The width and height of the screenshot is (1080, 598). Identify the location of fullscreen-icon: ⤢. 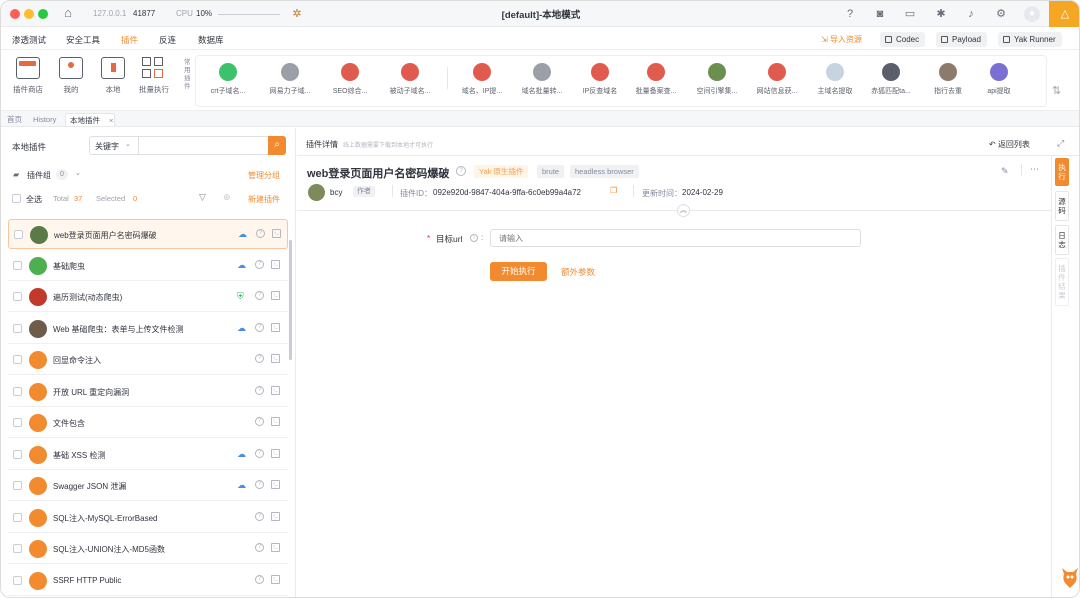
(1060, 143).